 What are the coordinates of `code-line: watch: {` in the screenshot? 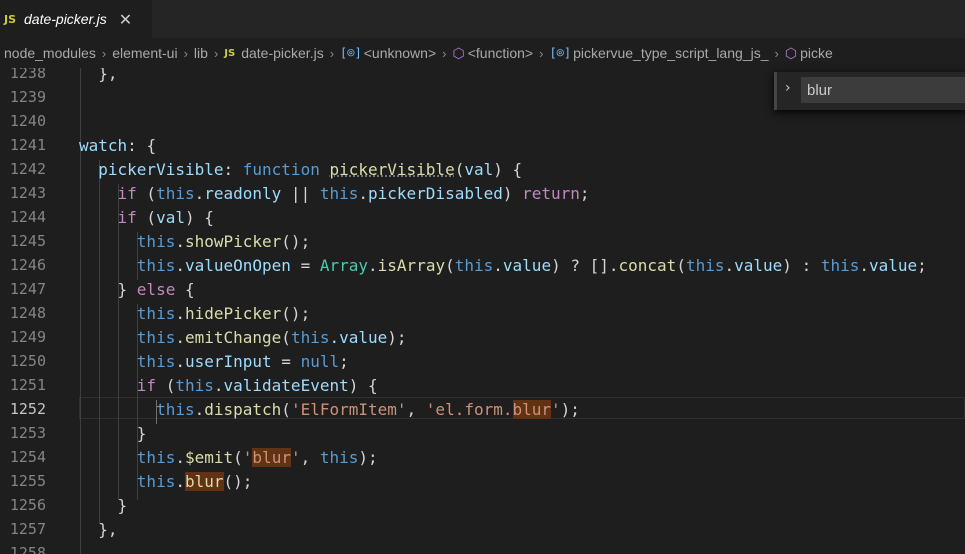 It's located at (118, 145).